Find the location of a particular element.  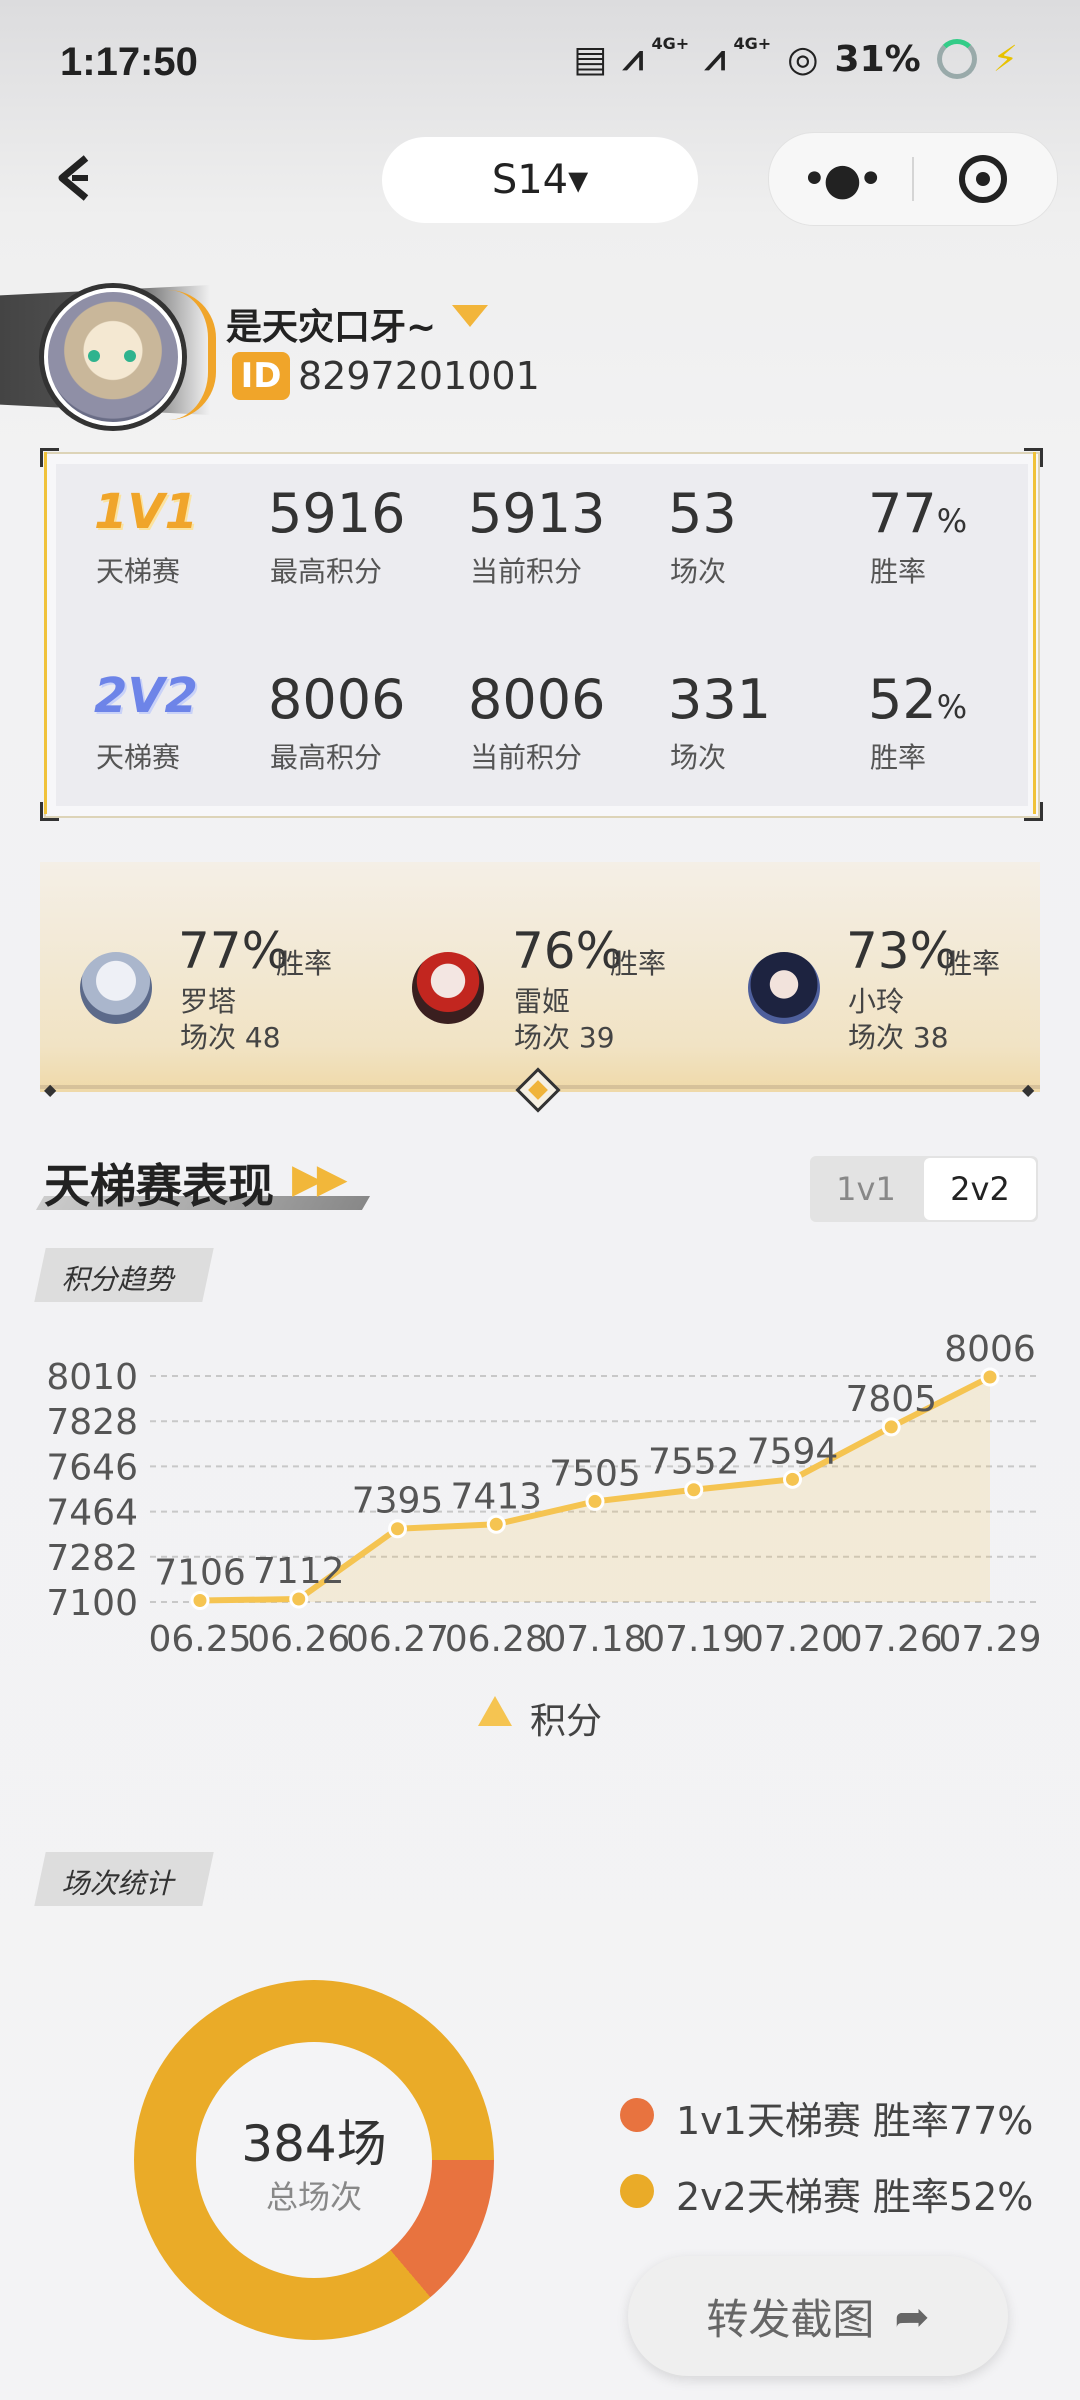

games-1v1: 53 is located at coordinates (702, 513).